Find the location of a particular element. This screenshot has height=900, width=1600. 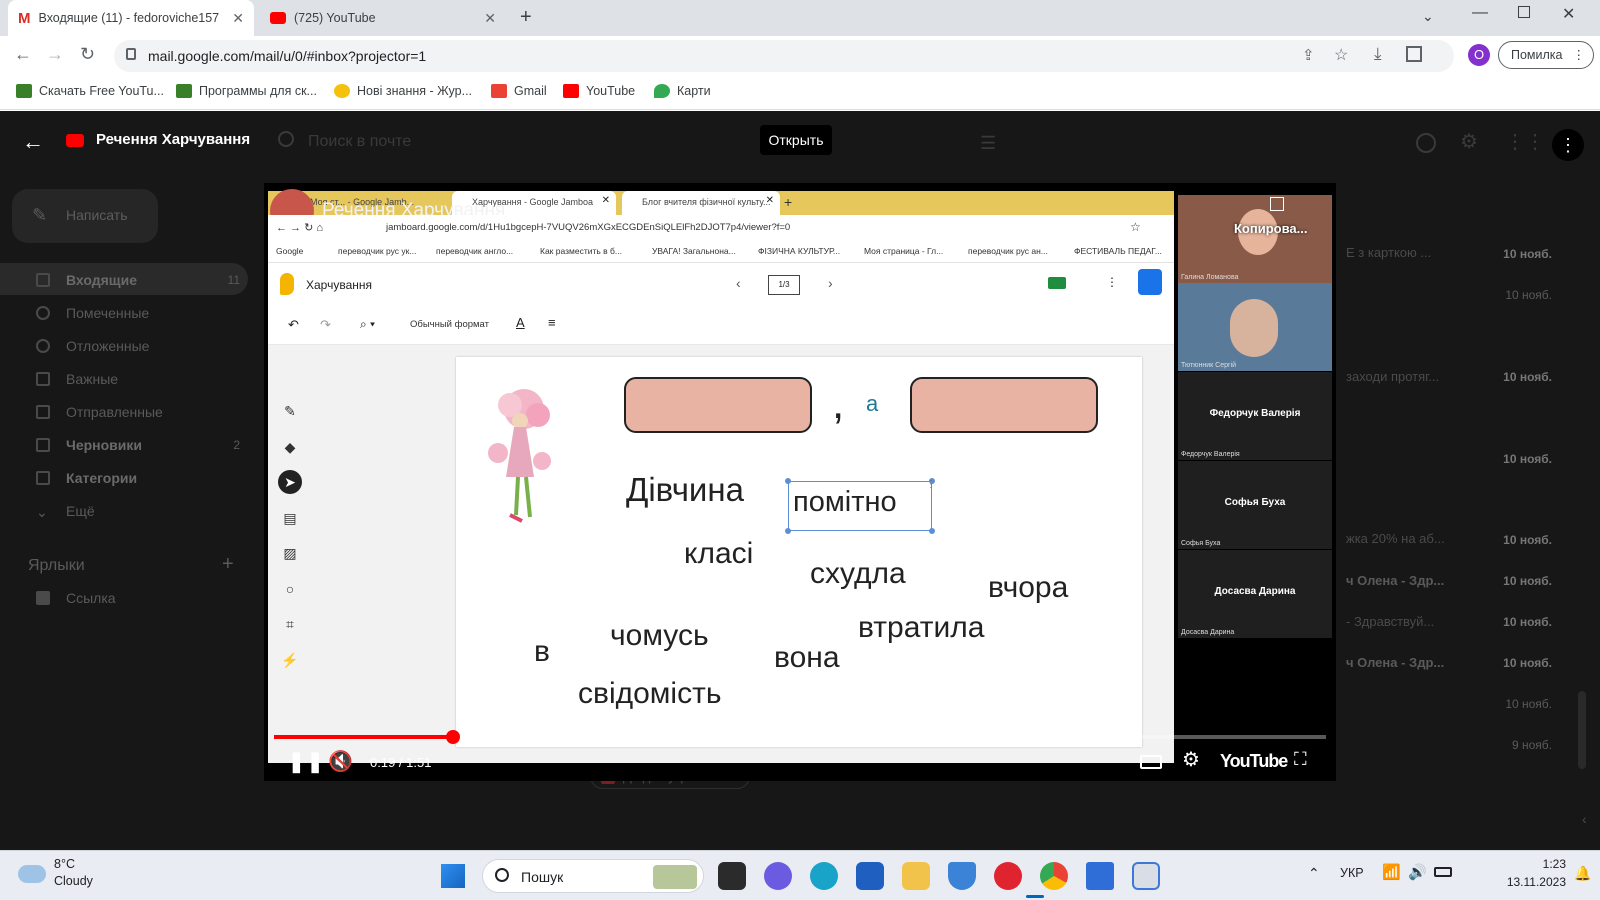

participant-name: Софья Буха is located at coordinates (1201, 543).